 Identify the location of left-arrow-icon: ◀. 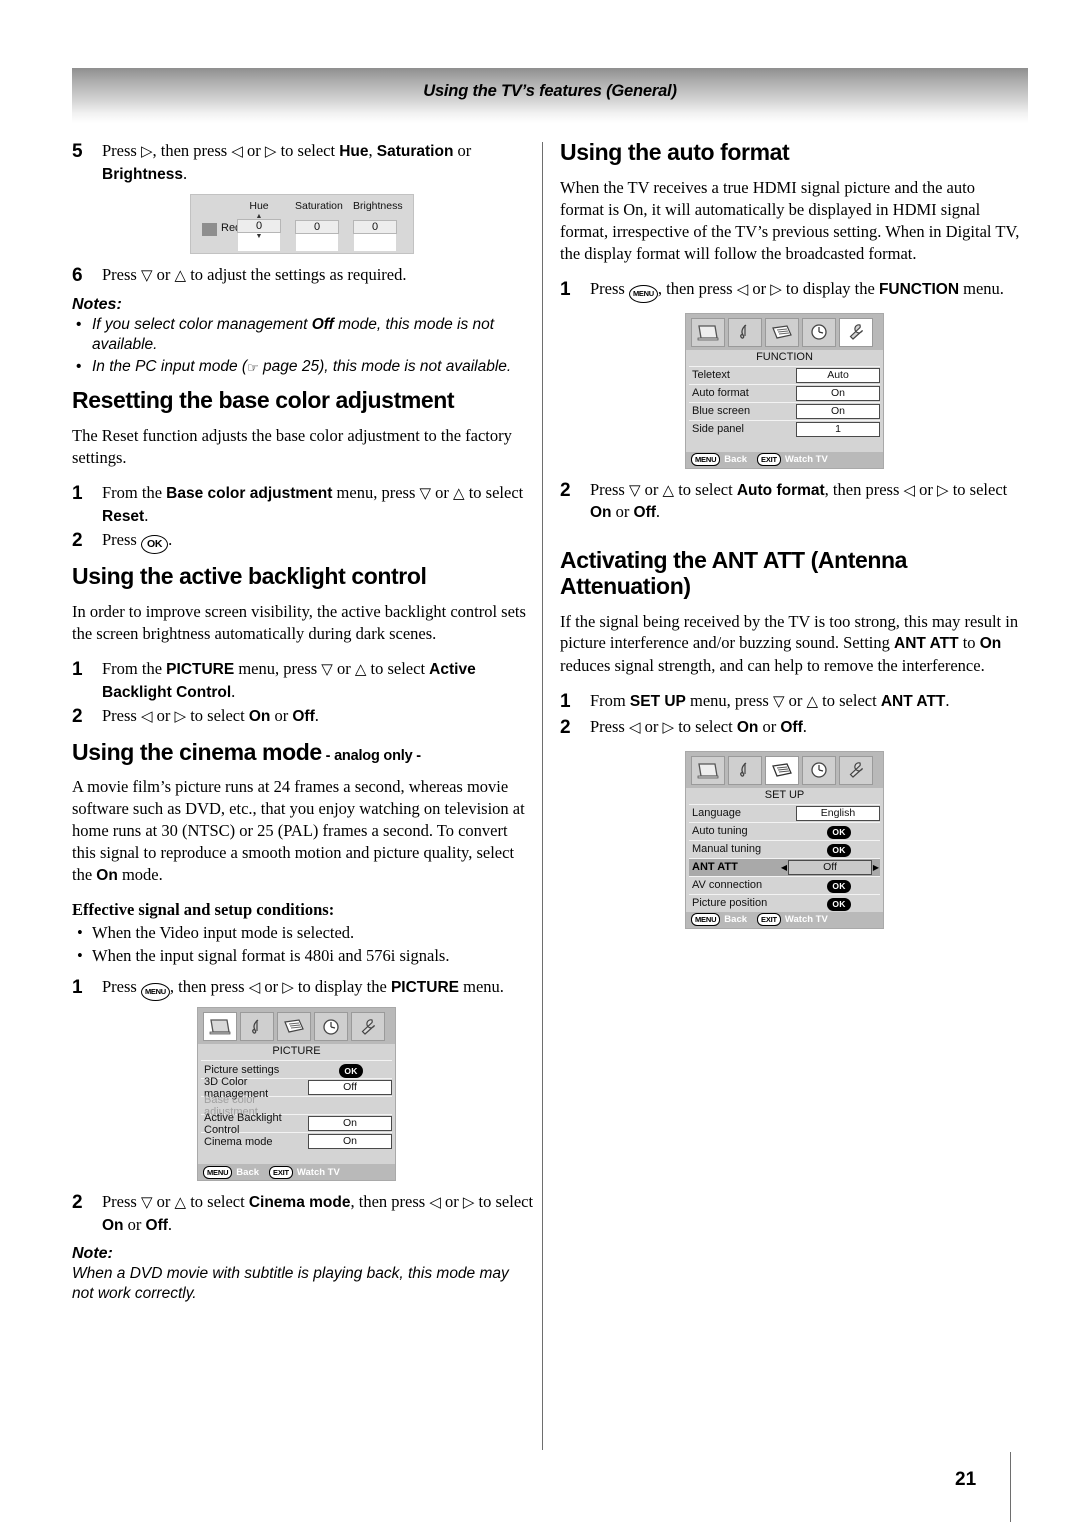
(784, 867).